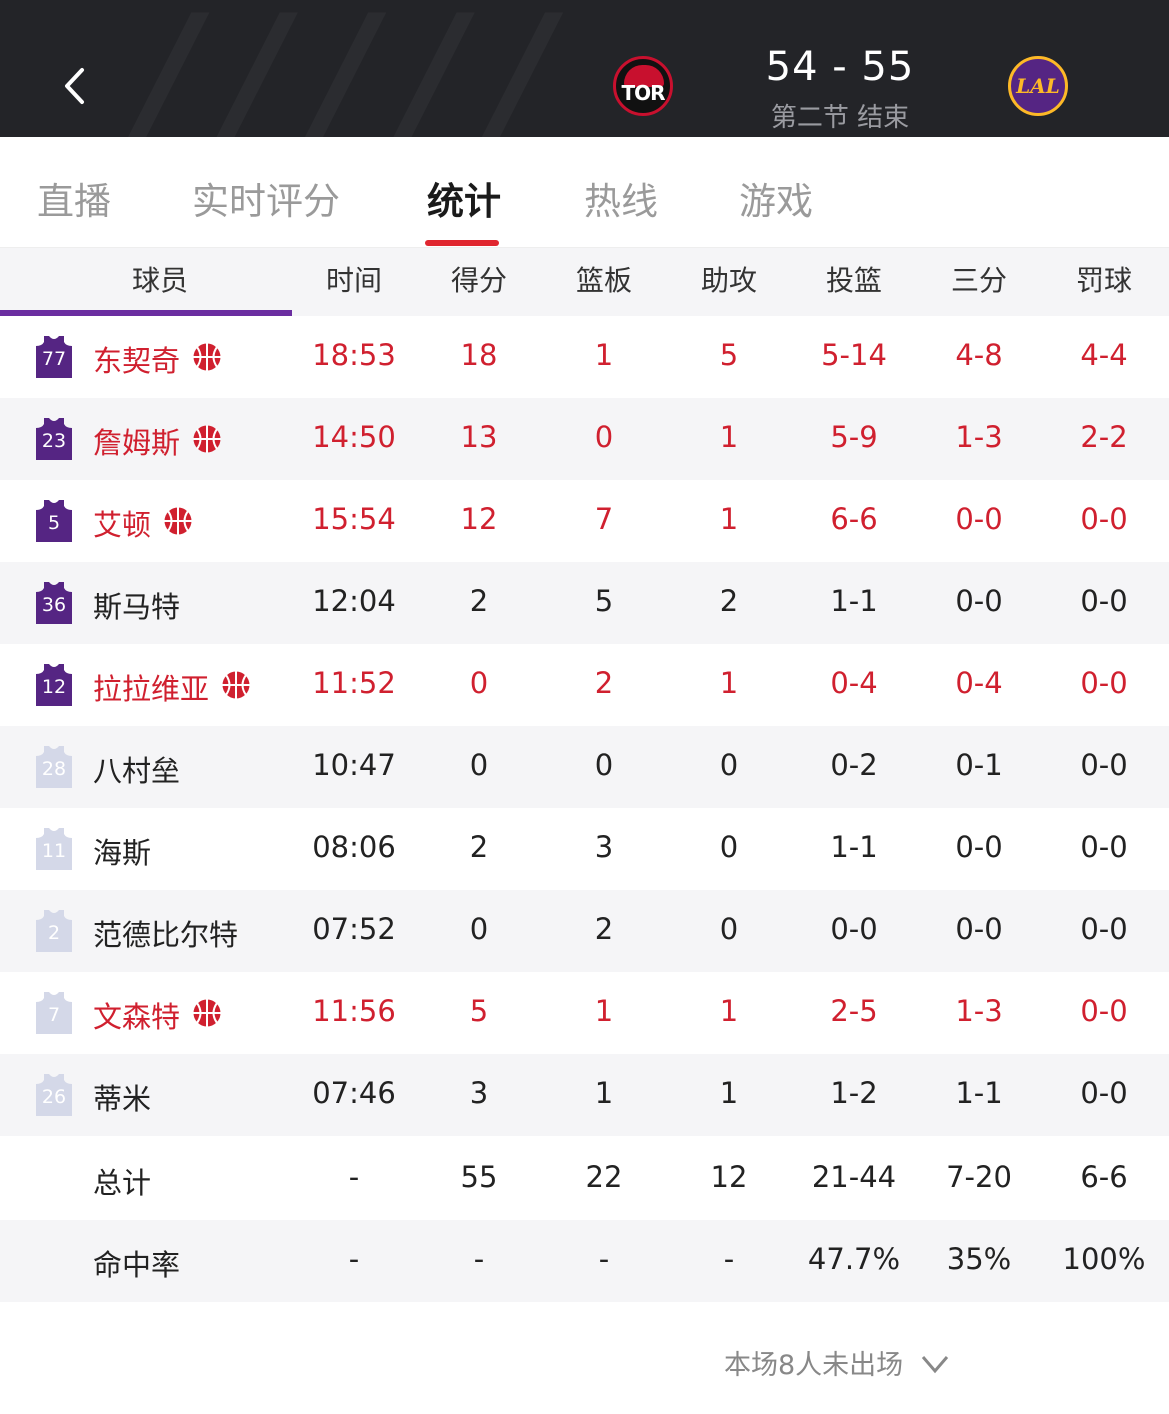  Describe the element at coordinates (354, 279) in the screenshot. I see `column-header-minutes: 时间` at that location.